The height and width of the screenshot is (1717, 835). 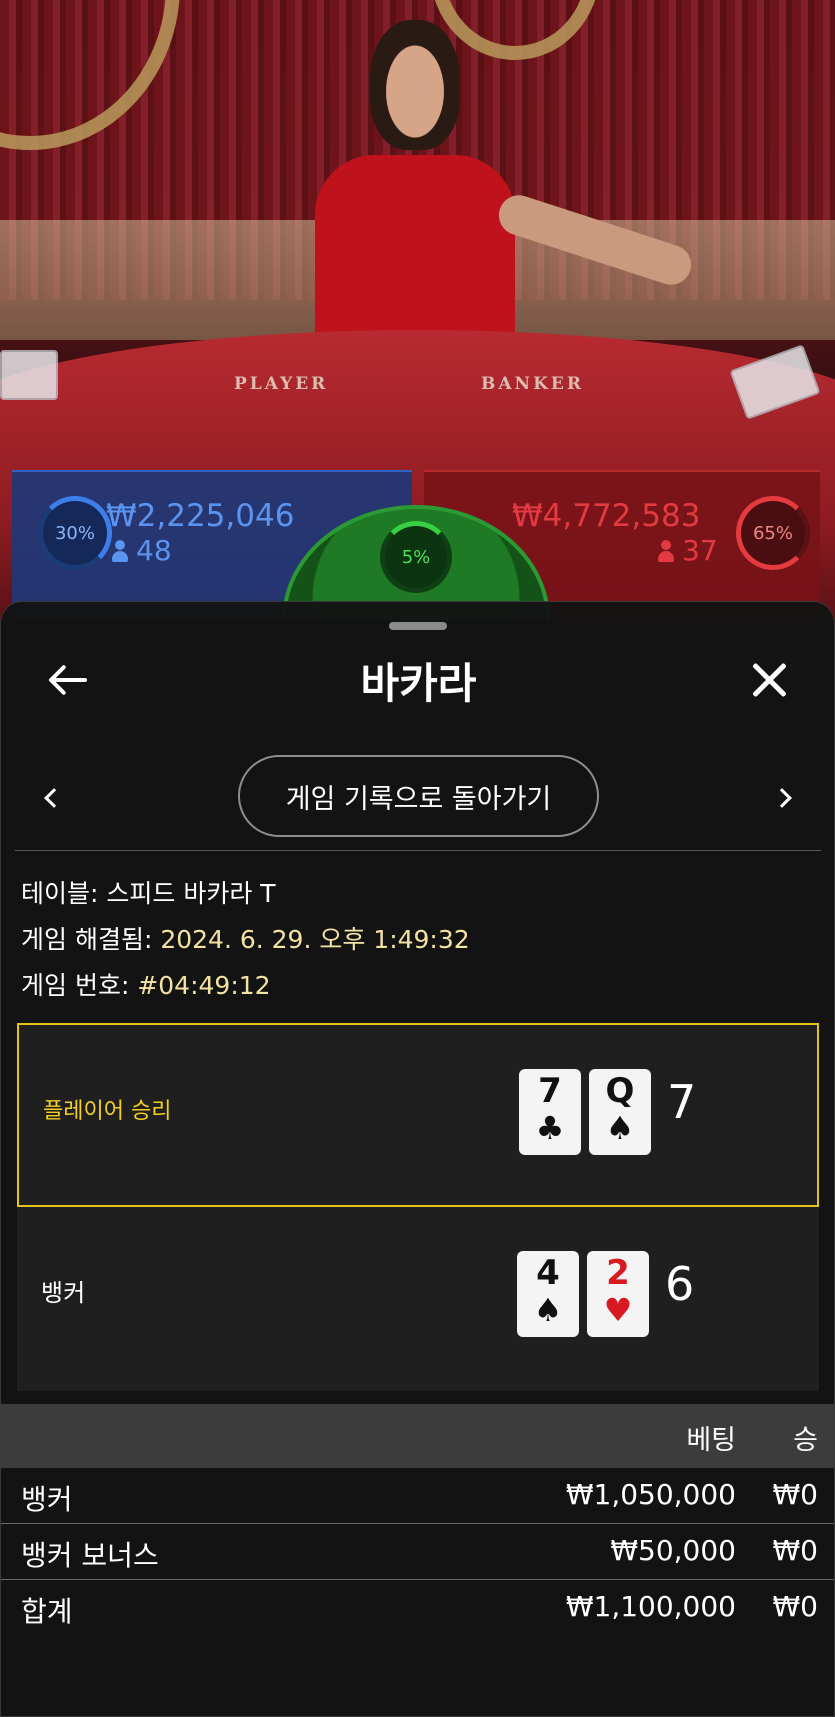 I want to click on dealer, so click(x=501, y=187).